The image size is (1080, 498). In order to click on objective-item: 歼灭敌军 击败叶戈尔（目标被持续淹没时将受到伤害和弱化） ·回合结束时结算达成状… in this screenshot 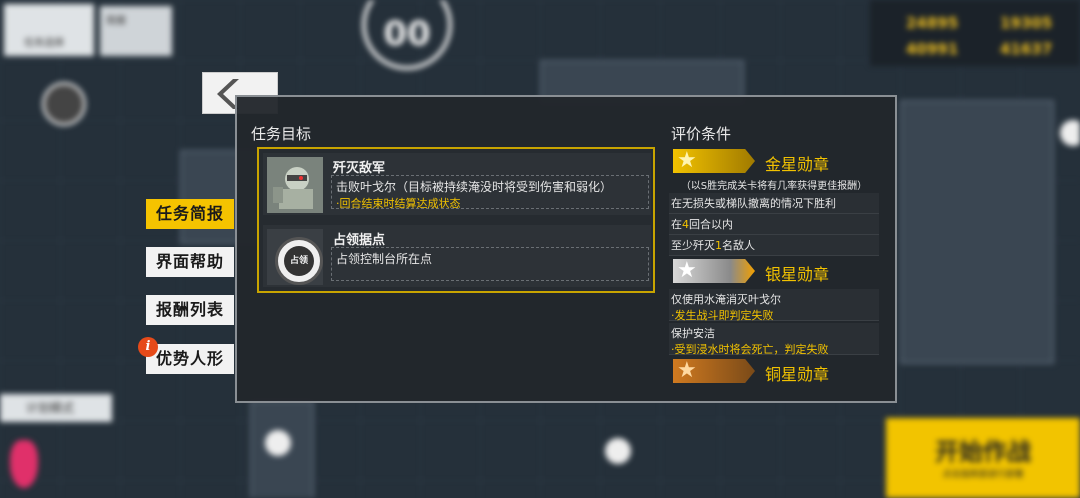, I will do `click(457, 184)`.